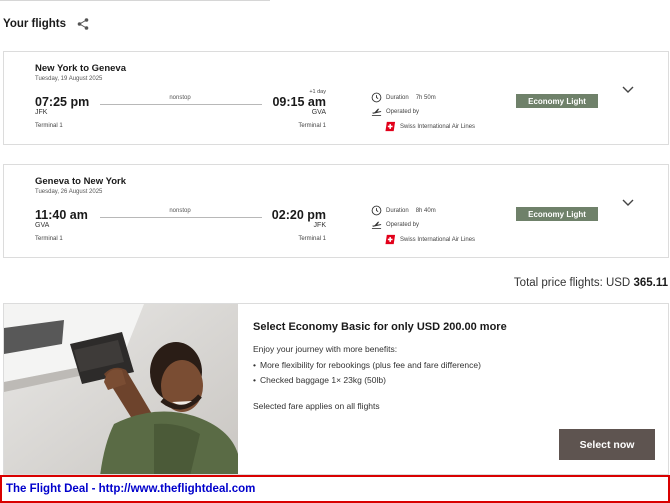 This screenshot has width=670, height=503. I want to click on upsell-intro: Enjoy your journey with more benefits:, so click(325, 349).